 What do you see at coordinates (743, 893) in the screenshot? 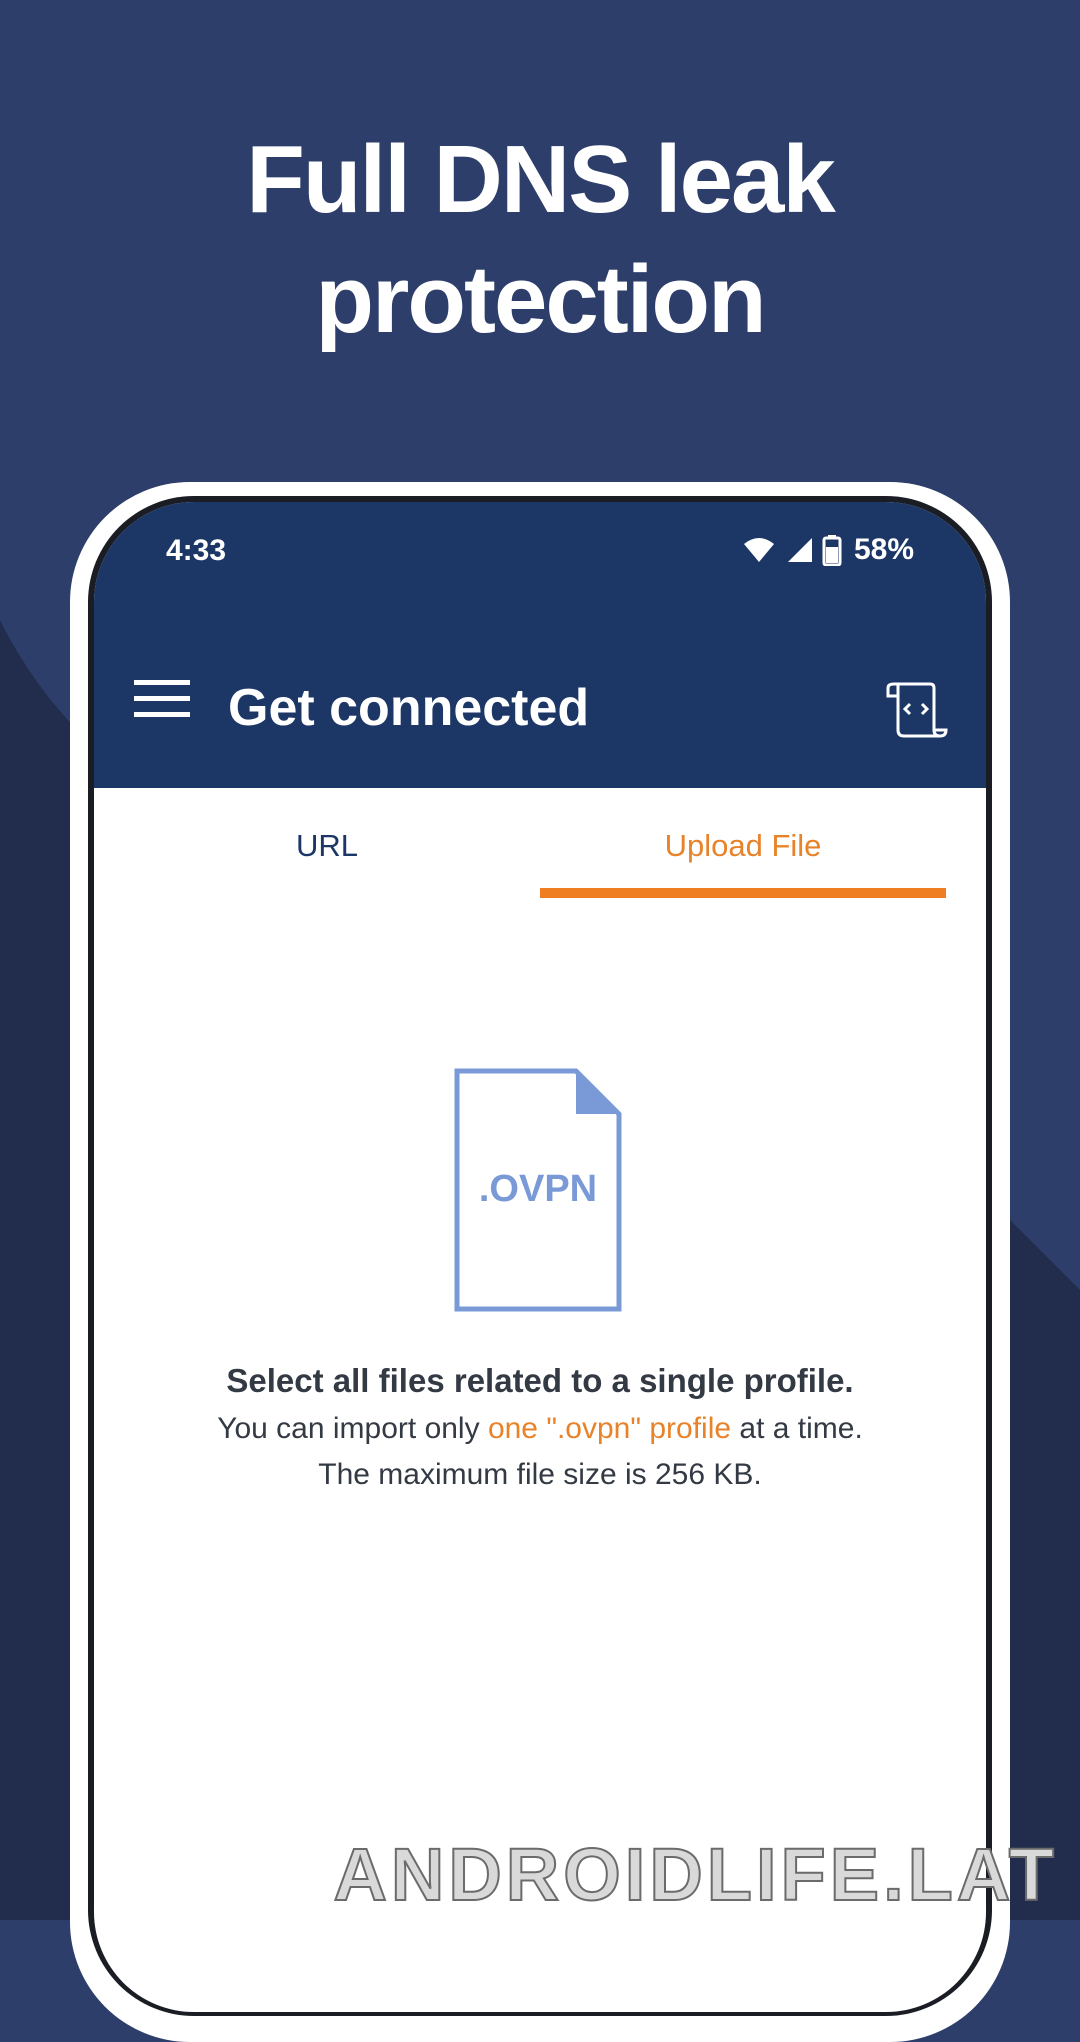
I see `tab-selected-indicator` at bounding box center [743, 893].